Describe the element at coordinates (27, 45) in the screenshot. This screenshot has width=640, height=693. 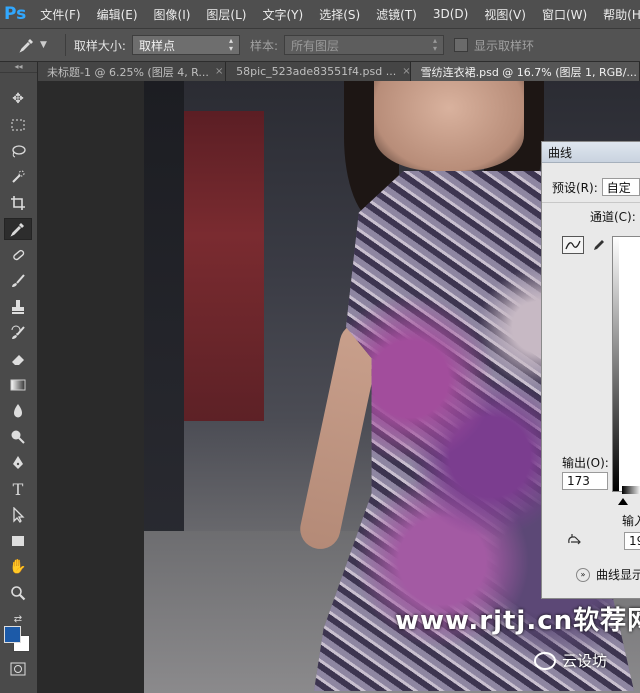
I see `eyedropper-icon` at that location.